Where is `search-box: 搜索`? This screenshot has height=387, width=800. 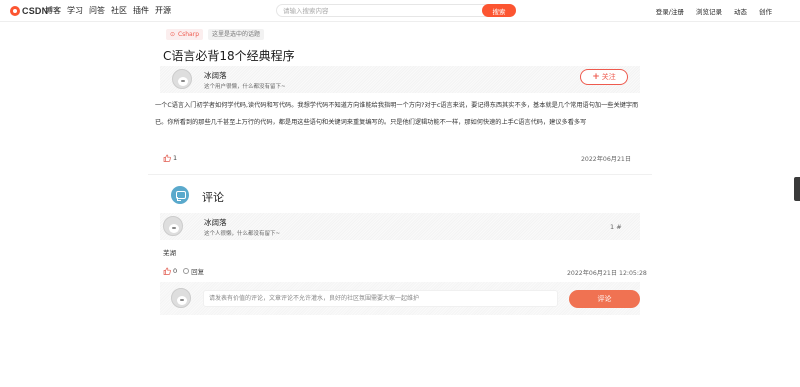
search-box: 搜索 is located at coordinates (396, 10).